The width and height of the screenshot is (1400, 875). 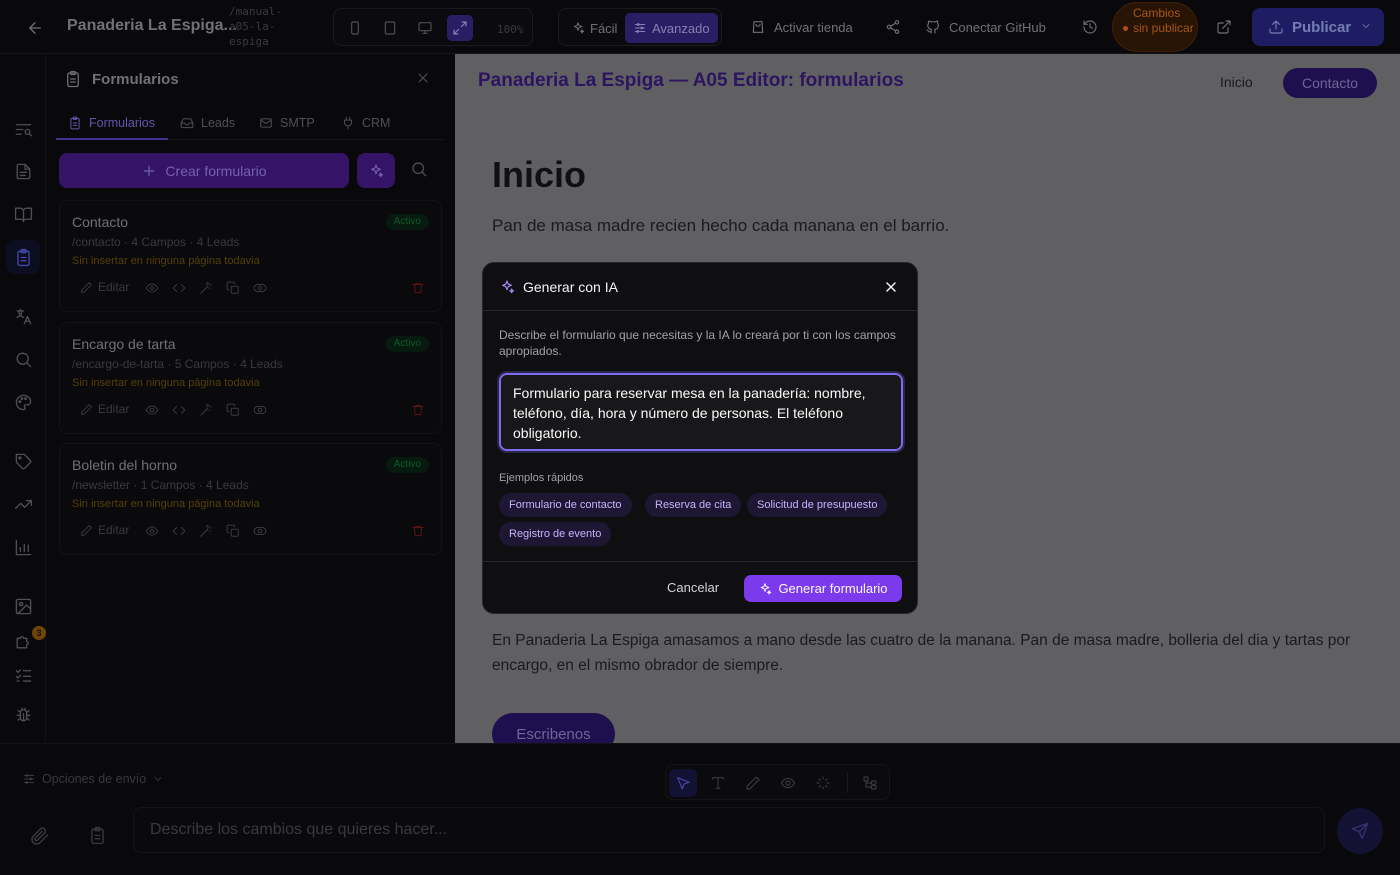 I want to click on dialog-title: Generar con IA, so click(x=558, y=287).